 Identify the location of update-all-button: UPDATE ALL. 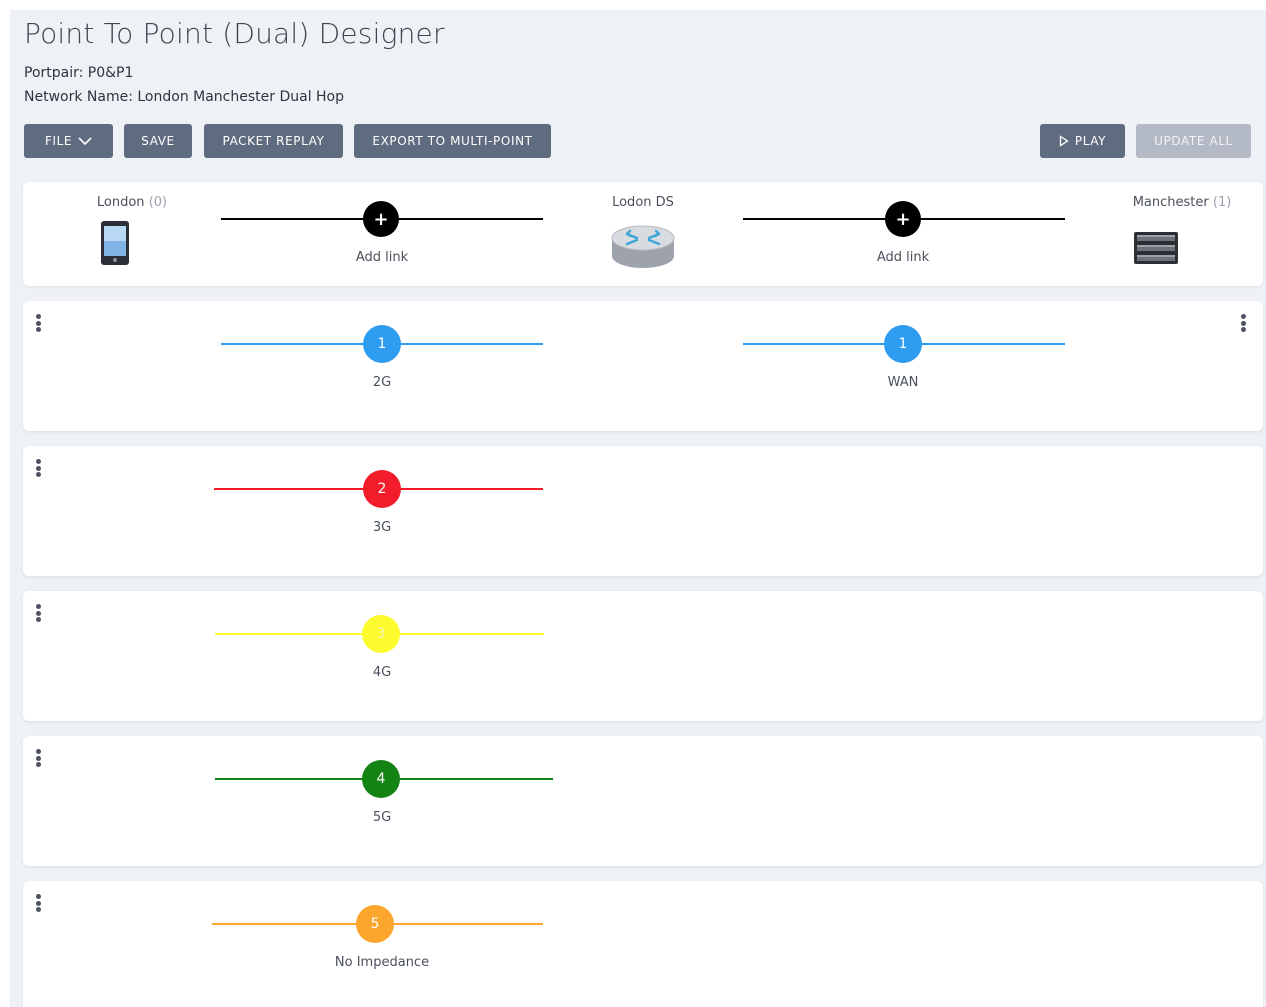
(1193, 141).